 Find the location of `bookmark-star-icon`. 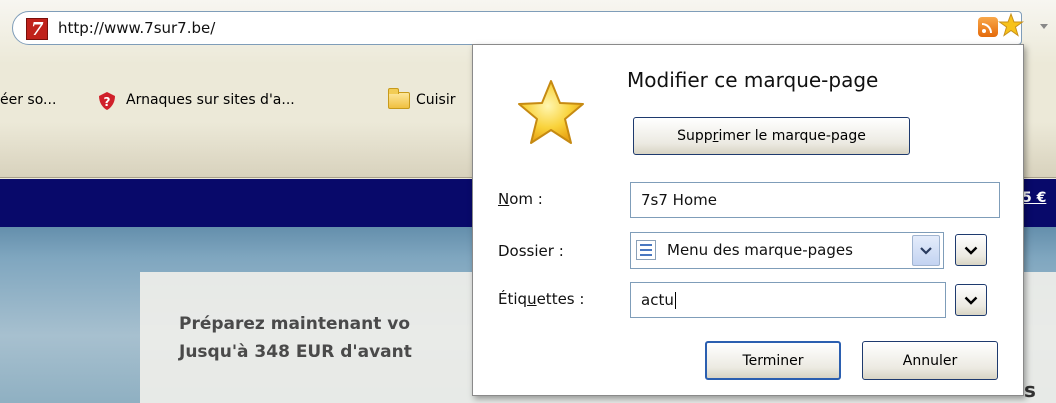

bookmark-star-icon is located at coordinates (1011, 25).